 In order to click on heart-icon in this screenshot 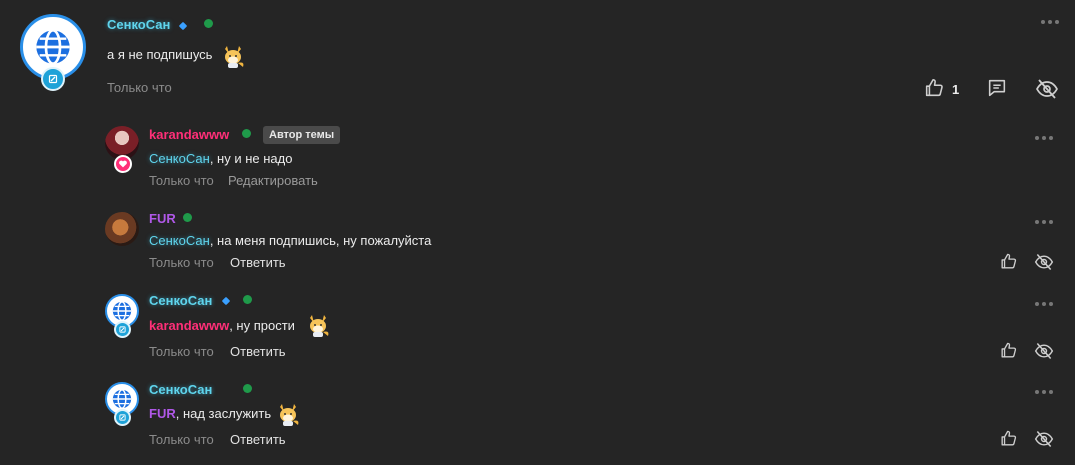, I will do `click(123, 164)`.